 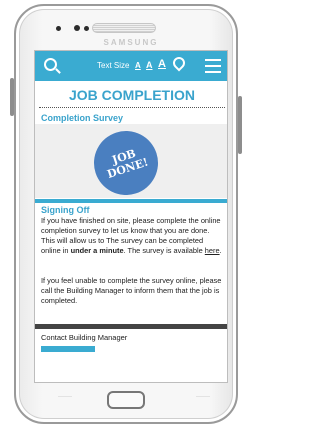 I want to click on speaker-grille, so click(x=124, y=28).